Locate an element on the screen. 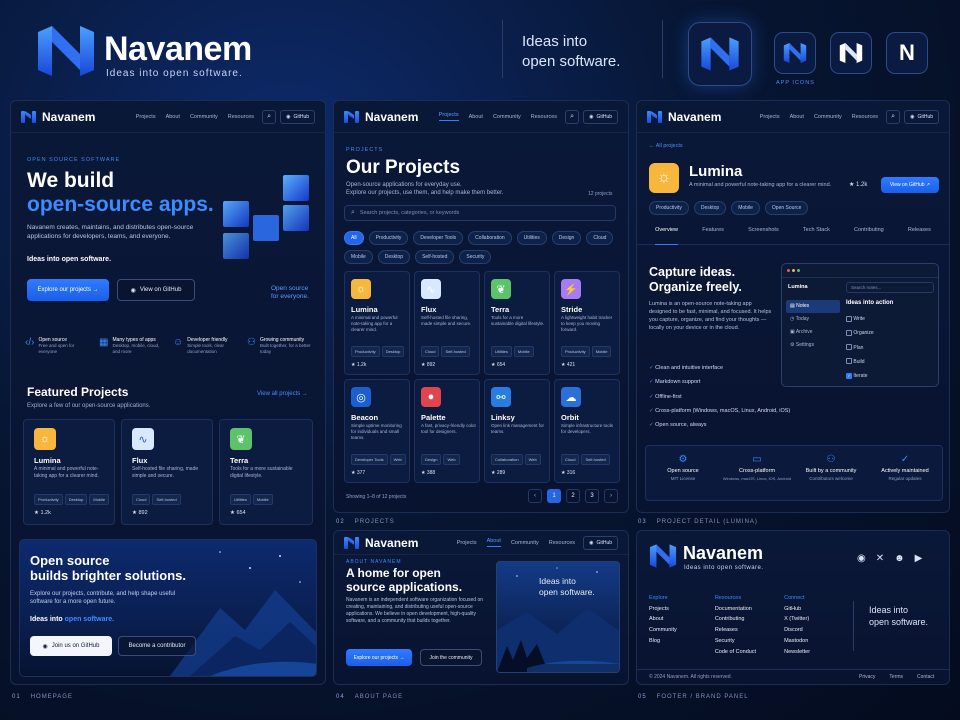 This screenshot has width=960, height=720. view-all-link: View all projects → is located at coordinates (282, 394).